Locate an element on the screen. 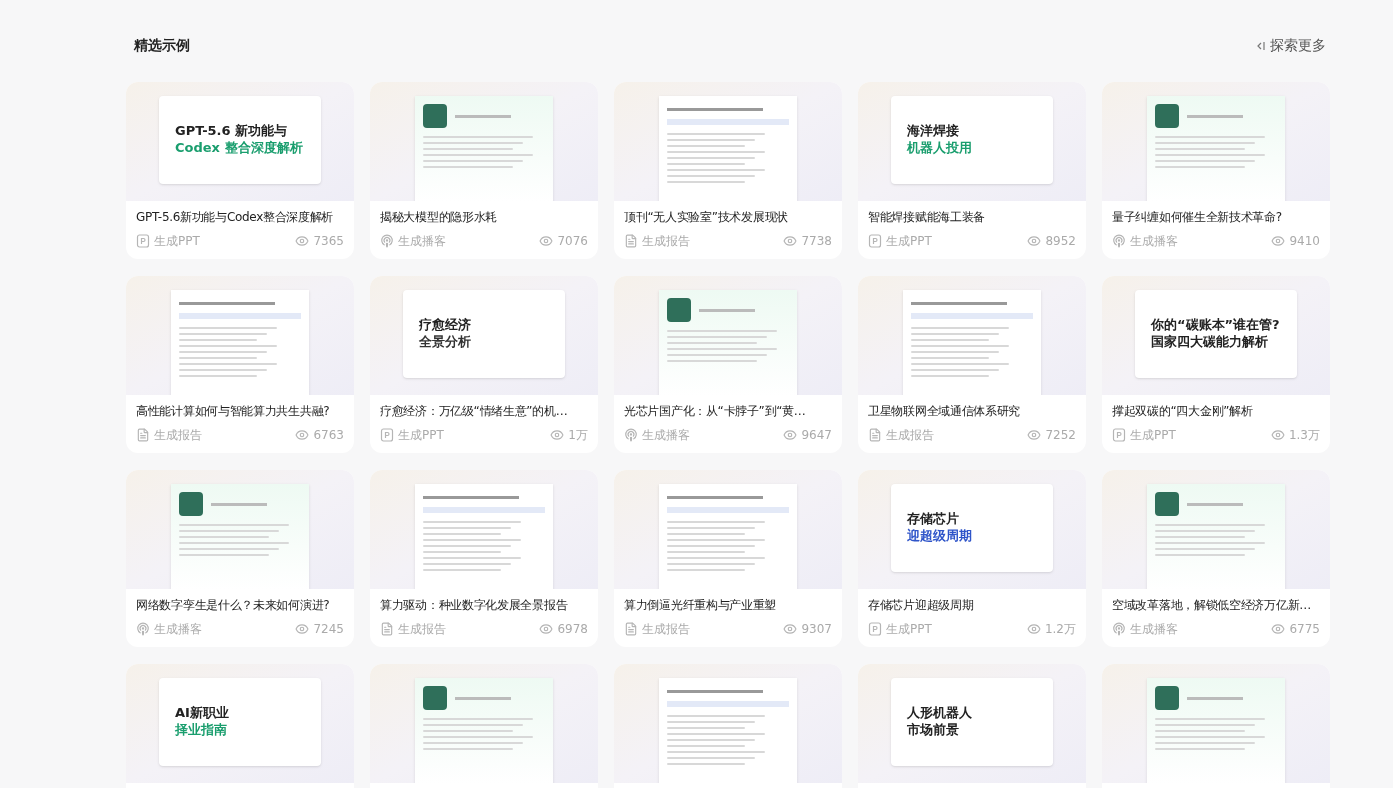  view-count: 7076 is located at coordinates (572, 241).